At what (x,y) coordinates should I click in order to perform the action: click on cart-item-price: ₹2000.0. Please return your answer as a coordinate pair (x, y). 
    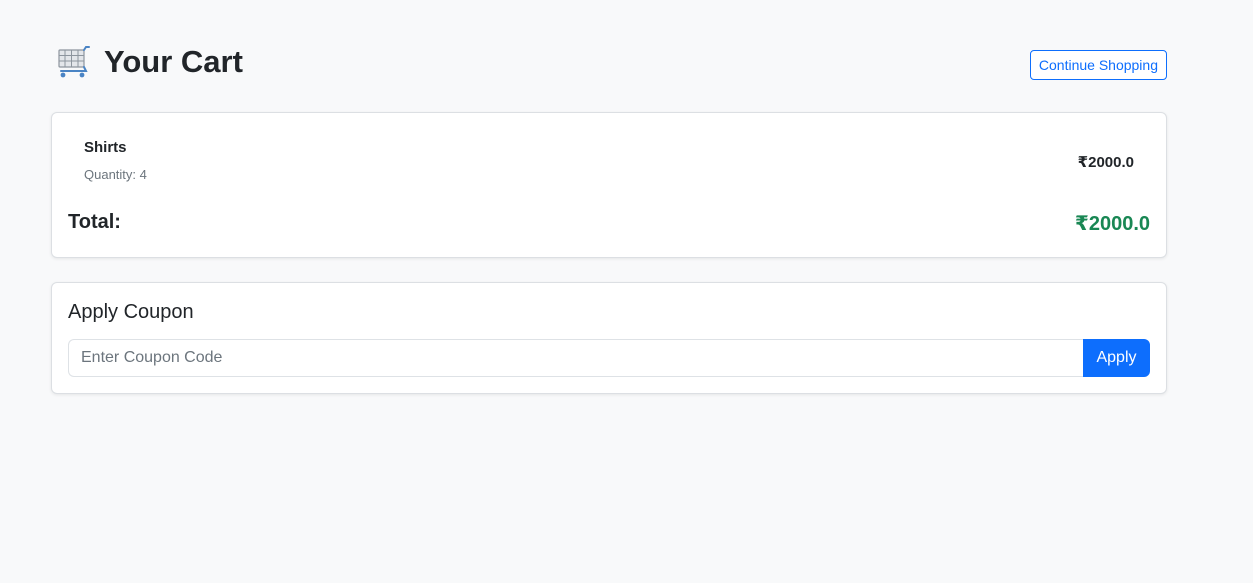
    Looking at the image, I should click on (1105, 162).